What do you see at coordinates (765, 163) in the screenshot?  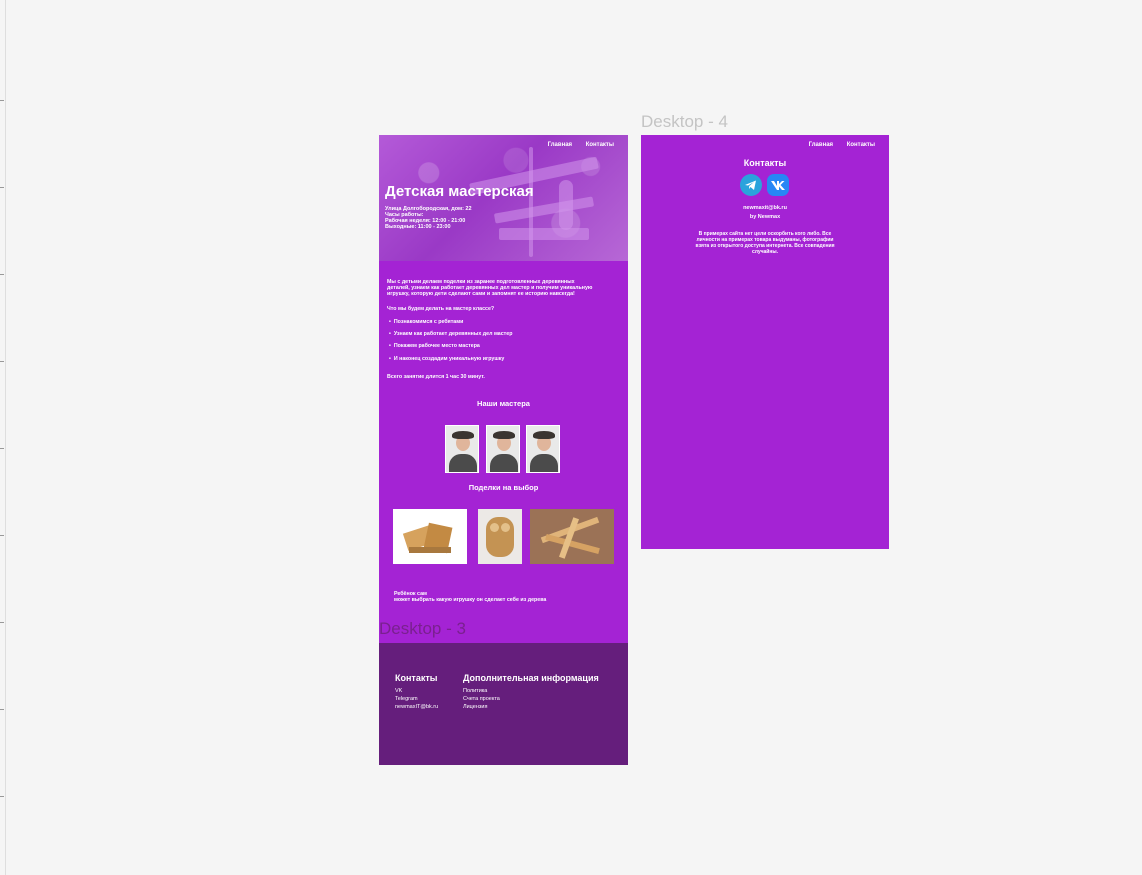 I see `contacts-heading: Контакты` at bounding box center [765, 163].